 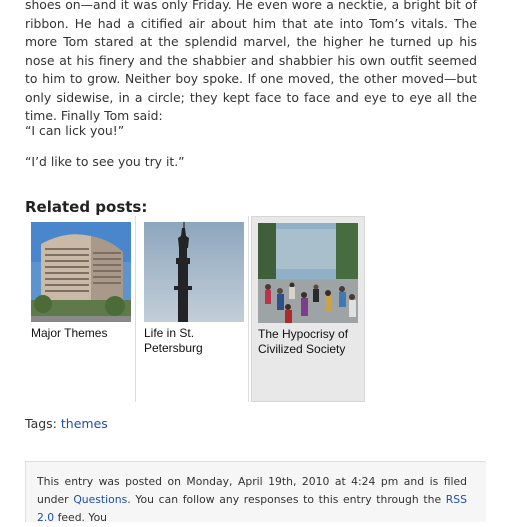 What do you see at coordinates (84, 423) in the screenshot?
I see `tag-link-themes: themes` at bounding box center [84, 423].